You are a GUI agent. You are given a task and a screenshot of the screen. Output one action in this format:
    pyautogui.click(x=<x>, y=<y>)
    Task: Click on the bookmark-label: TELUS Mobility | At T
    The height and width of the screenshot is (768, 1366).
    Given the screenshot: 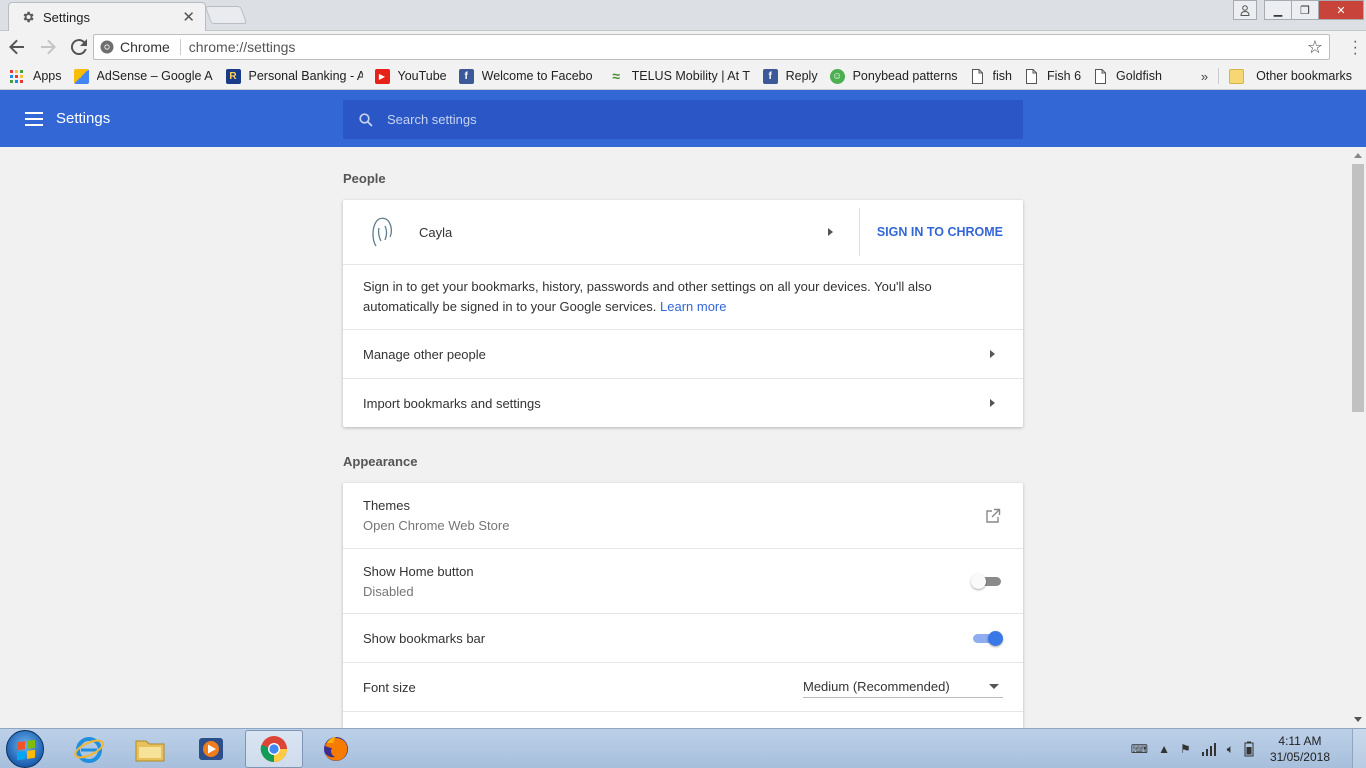 What is the action you would take?
    pyautogui.click(x=690, y=76)
    